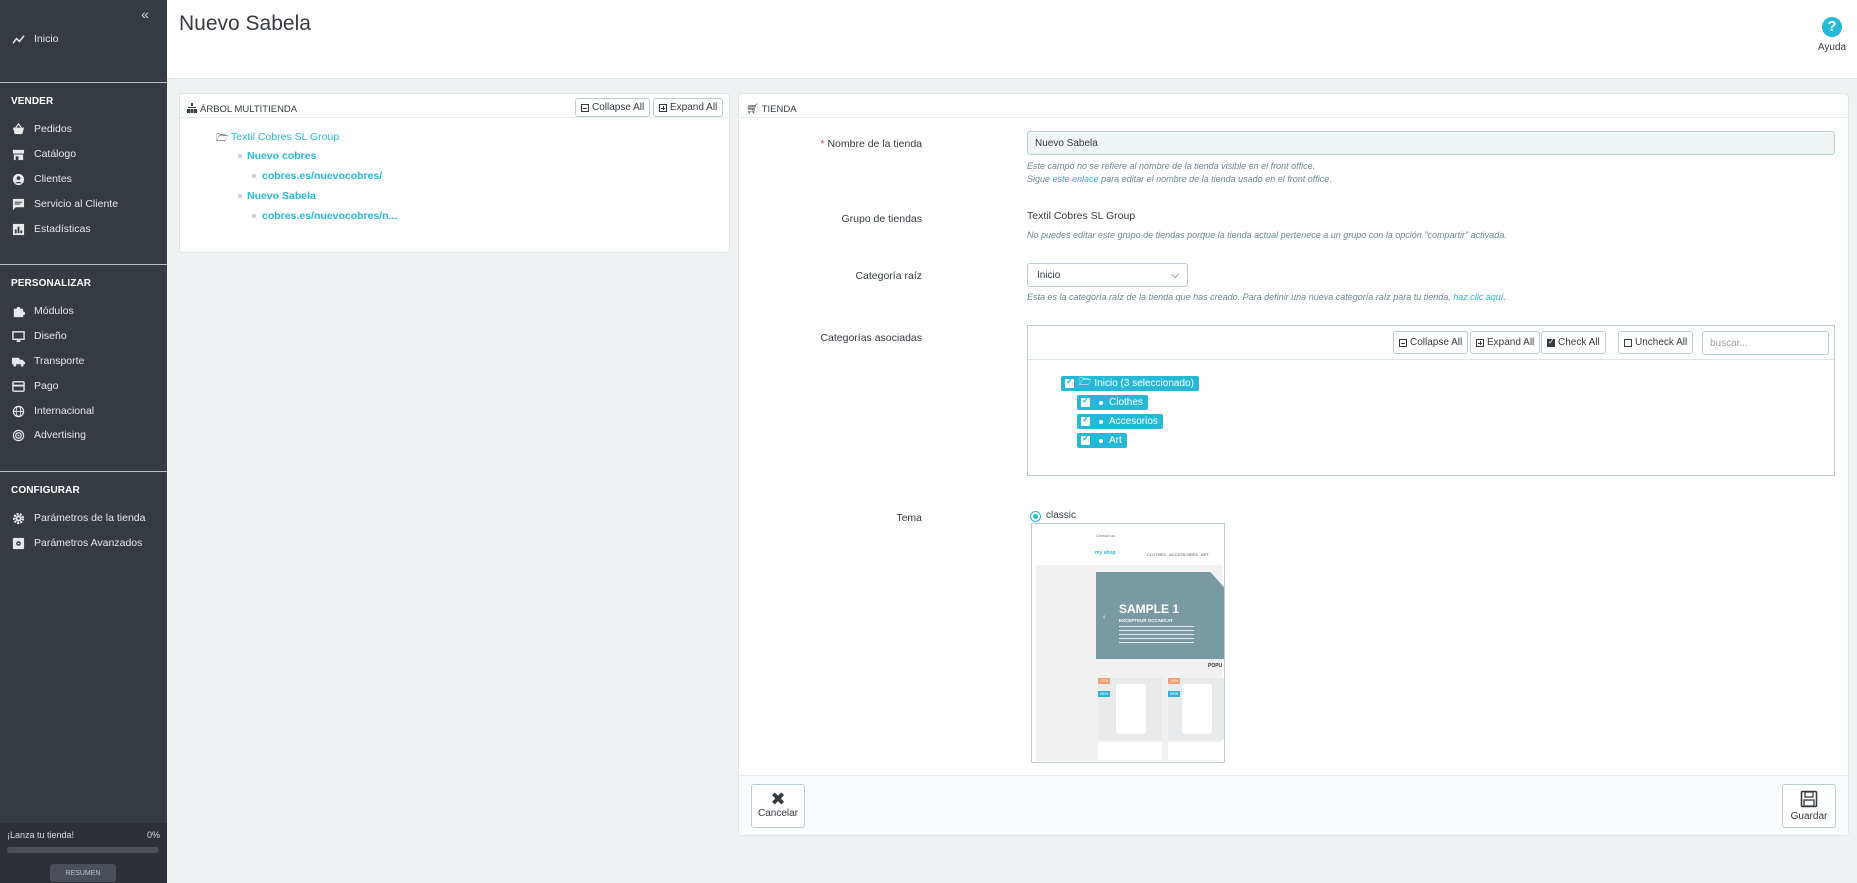 This screenshot has height=883, width=1857. Describe the element at coordinates (1076, 179) in the screenshot. I see `edit-name-link: este enlace` at that location.